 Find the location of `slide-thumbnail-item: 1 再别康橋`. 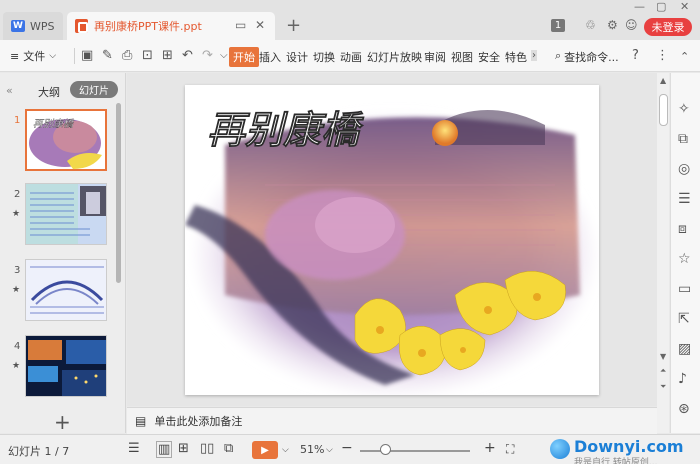

slide-thumbnail-item: 1 再别康橋 is located at coordinates (60, 140).